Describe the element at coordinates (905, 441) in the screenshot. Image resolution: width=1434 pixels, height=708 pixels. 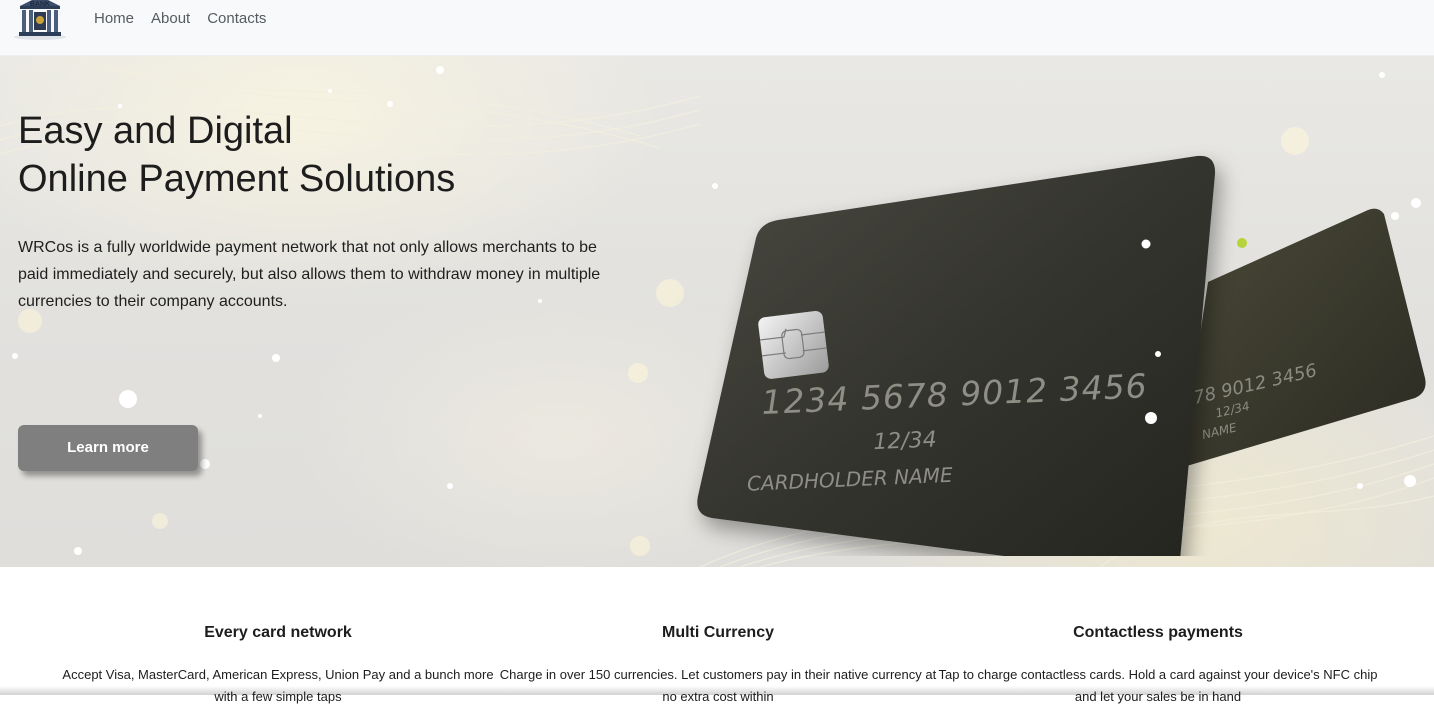
I see `card-expiry: 12/34` at that location.